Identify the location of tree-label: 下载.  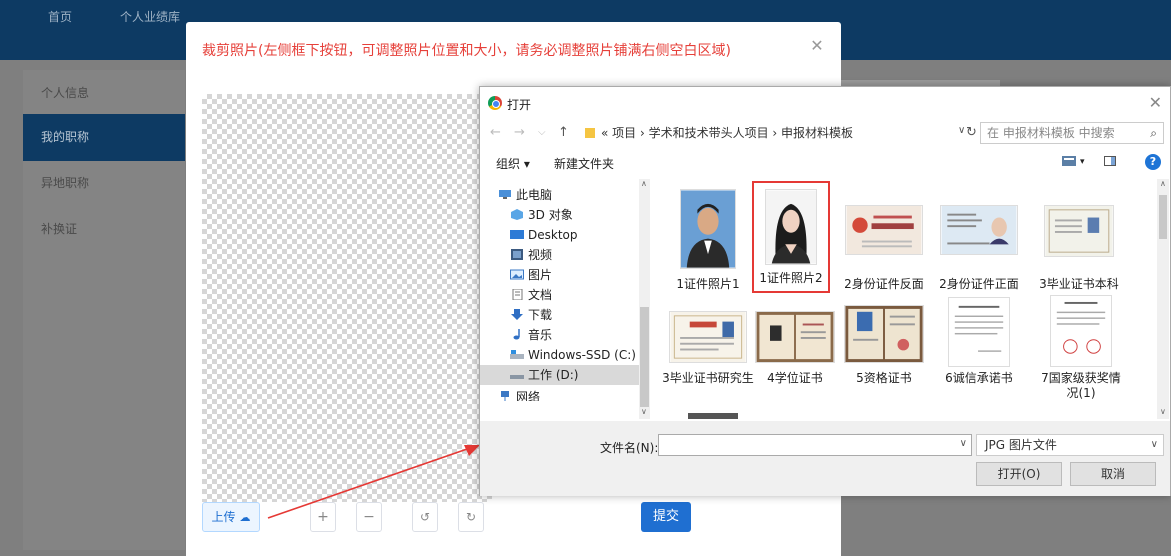
(540, 315).